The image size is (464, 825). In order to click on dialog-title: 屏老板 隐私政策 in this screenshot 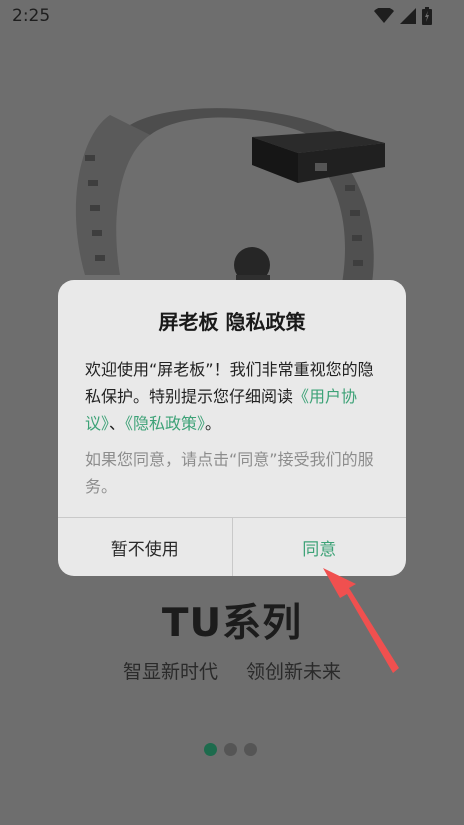, I will do `click(232, 322)`.